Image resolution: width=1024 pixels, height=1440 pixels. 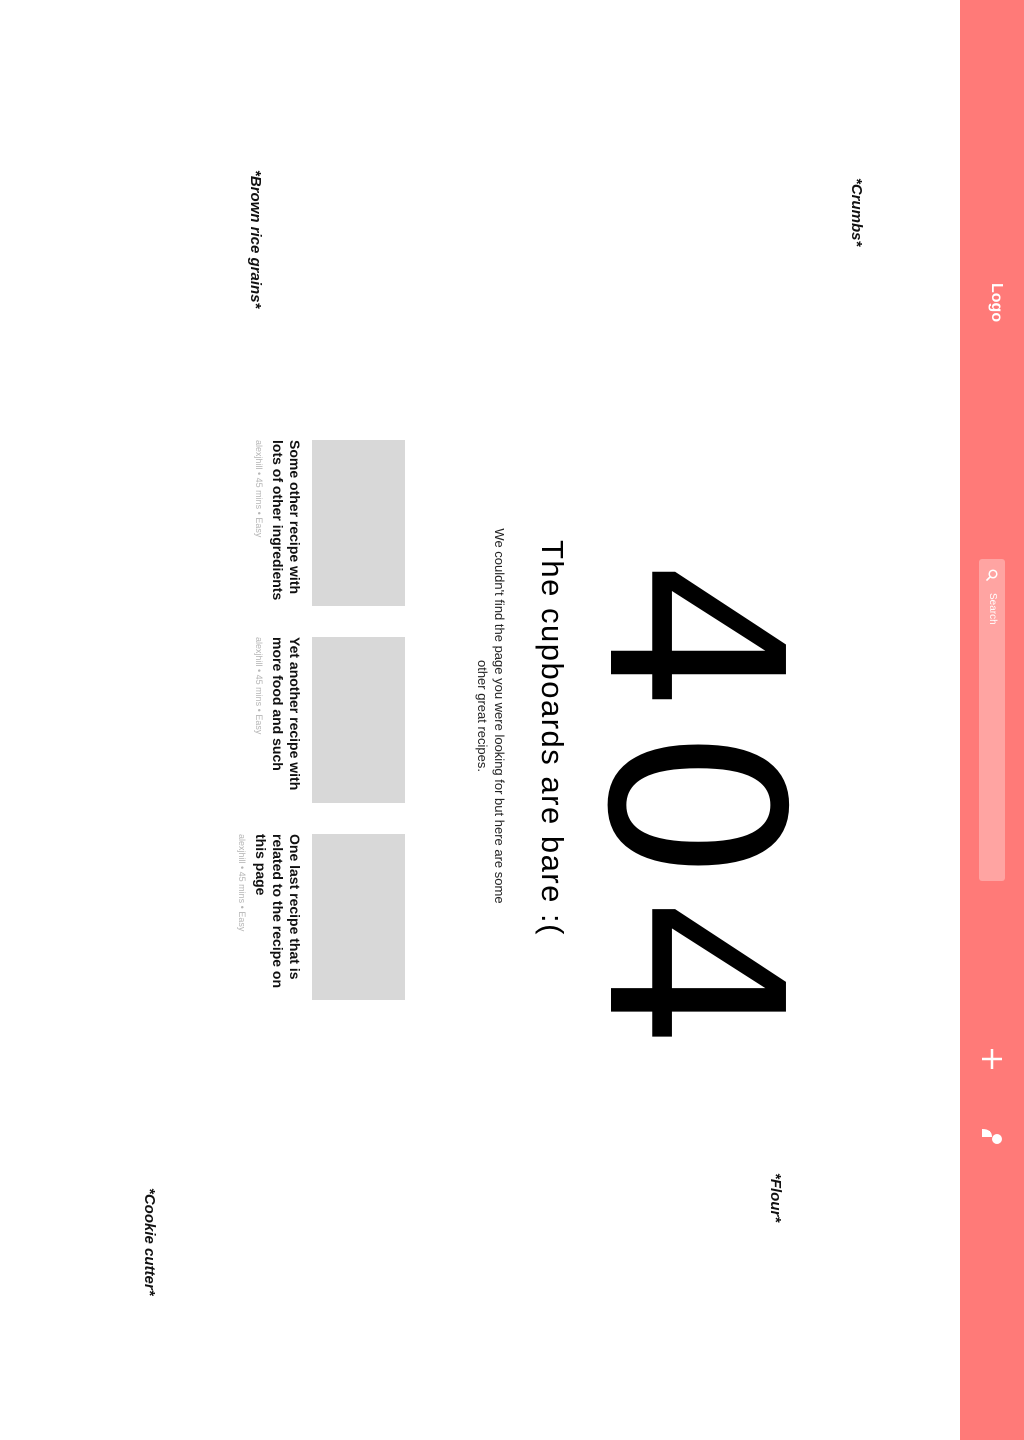 What do you see at coordinates (255, 239) in the screenshot?
I see `brown-rice-label: *Brown rice grains*` at bounding box center [255, 239].